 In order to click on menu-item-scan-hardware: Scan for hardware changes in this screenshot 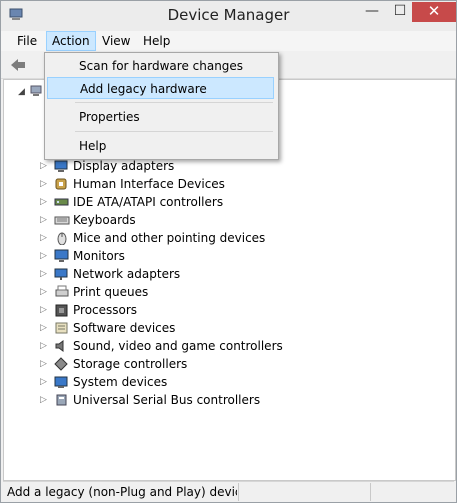, I will do `click(160, 66)`.